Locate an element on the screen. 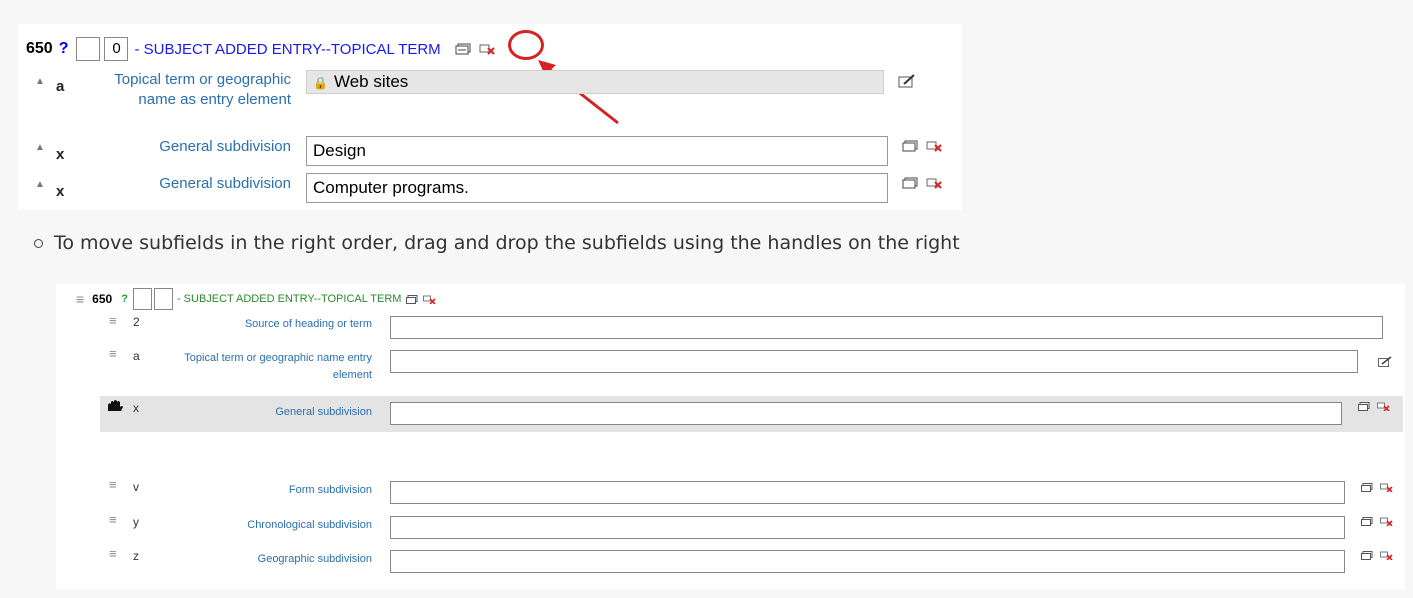 The image size is (1413, 598). subfield-2-input is located at coordinates (886, 327).